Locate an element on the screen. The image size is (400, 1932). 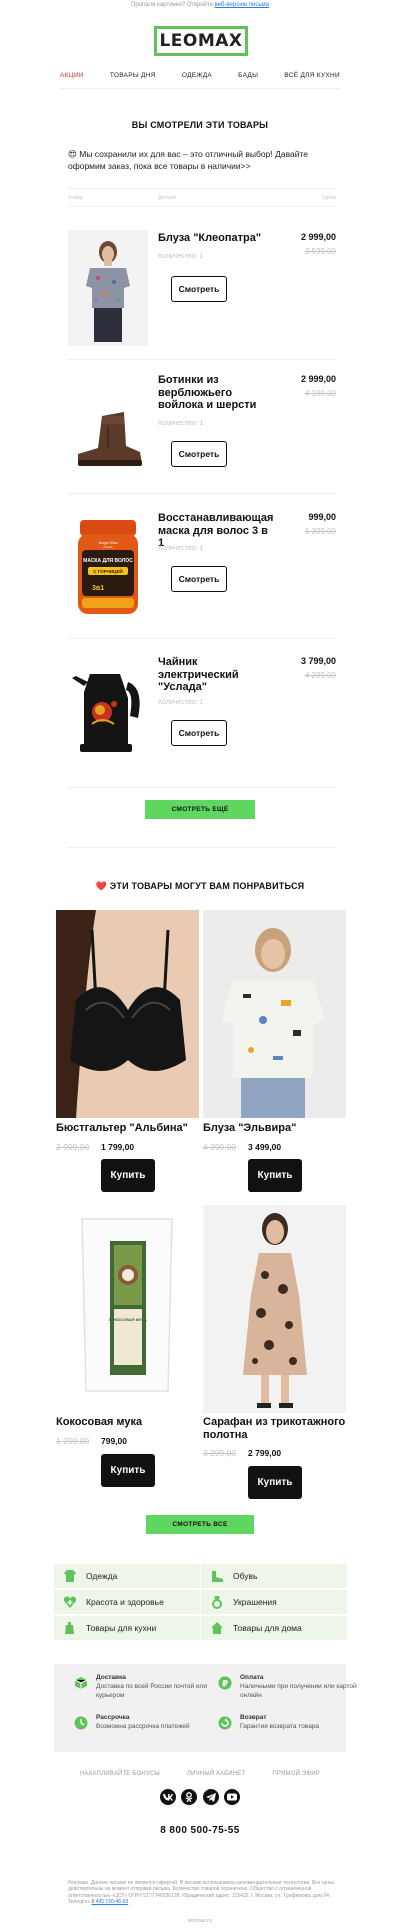
info-title: Рассрочка is located at coordinates (113, 1717).